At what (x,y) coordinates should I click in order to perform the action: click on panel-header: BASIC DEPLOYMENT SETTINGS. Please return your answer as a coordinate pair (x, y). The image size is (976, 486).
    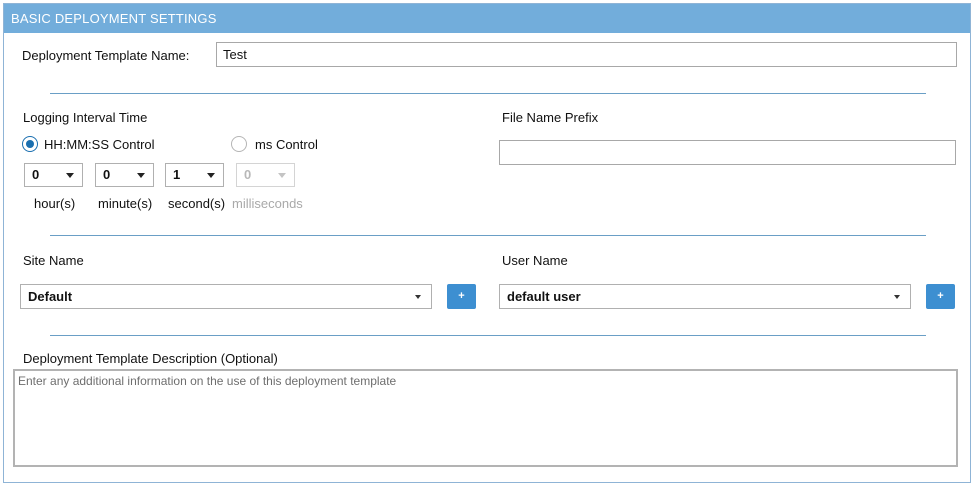
    Looking at the image, I should click on (487, 18).